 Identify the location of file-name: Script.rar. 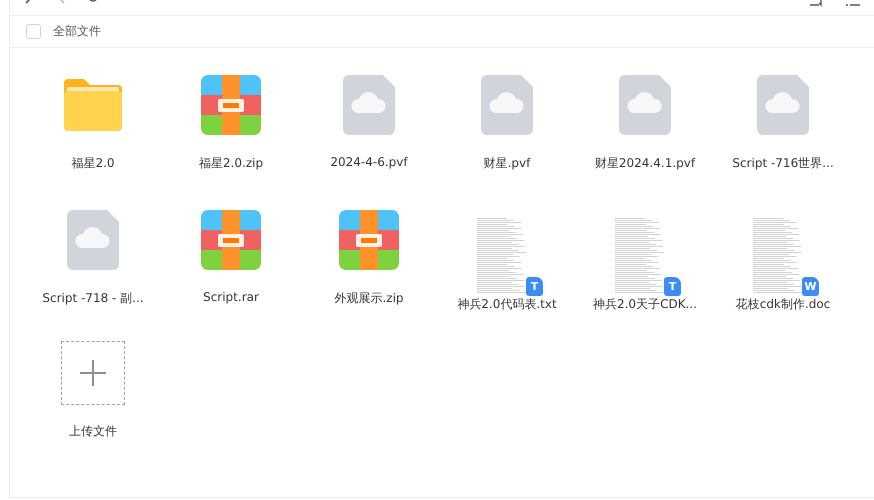
(231, 297).